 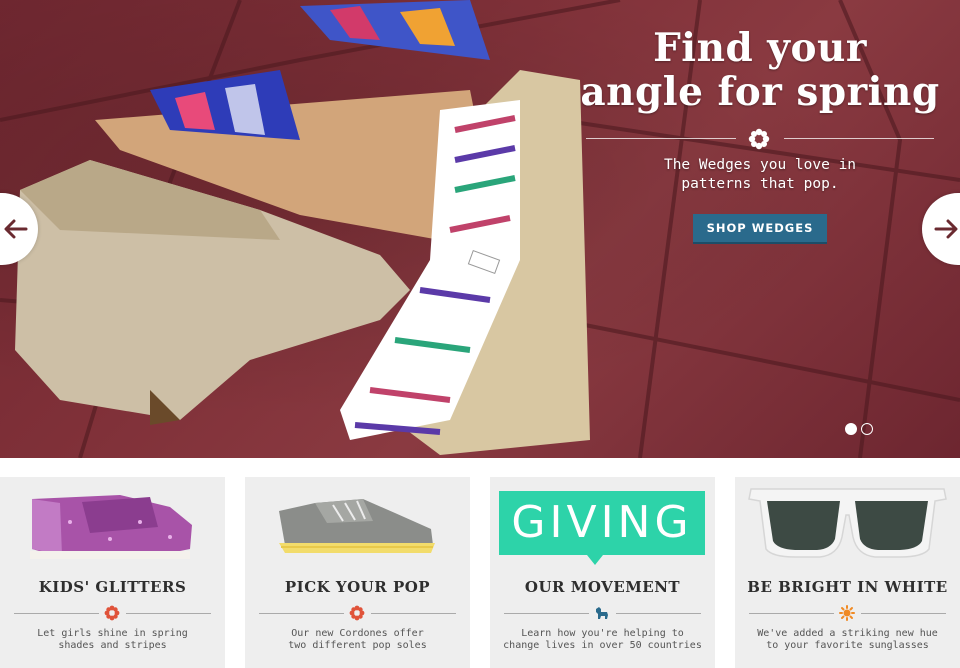 I want to click on hero-divider, so click(x=760, y=139).